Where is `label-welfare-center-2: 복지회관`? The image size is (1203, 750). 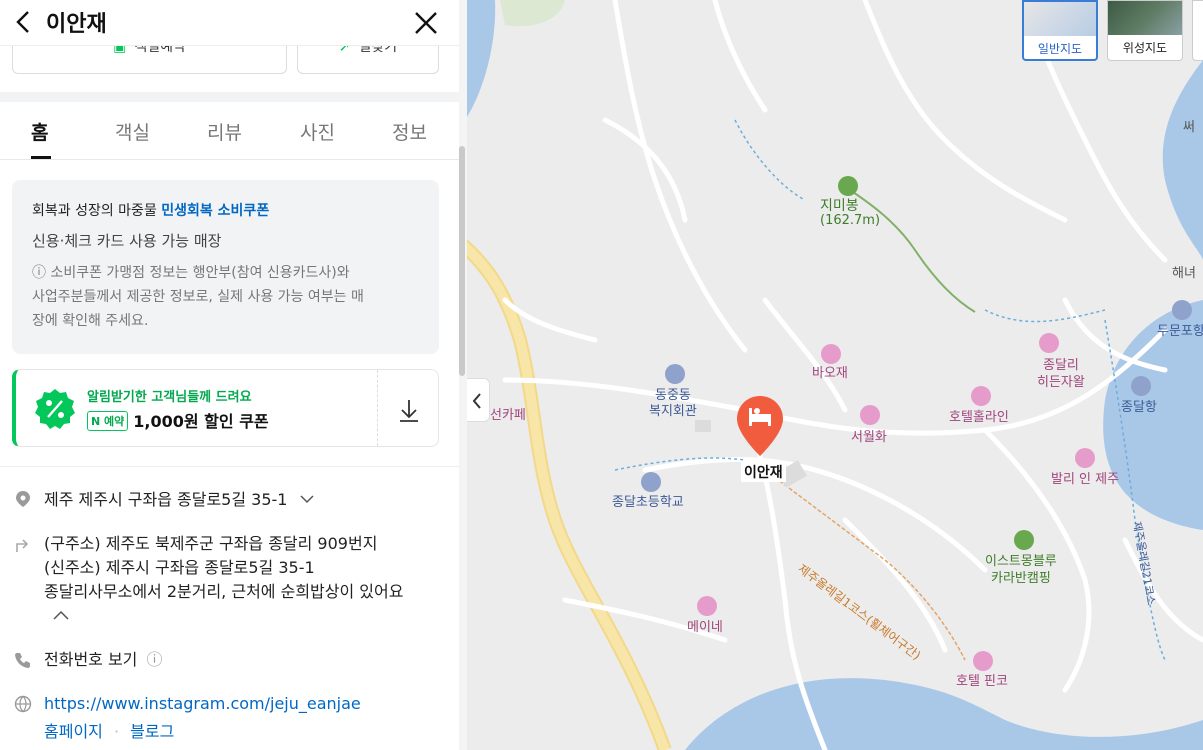
label-welfare-center-2: 복지회관 is located at coordinates (673, 411).